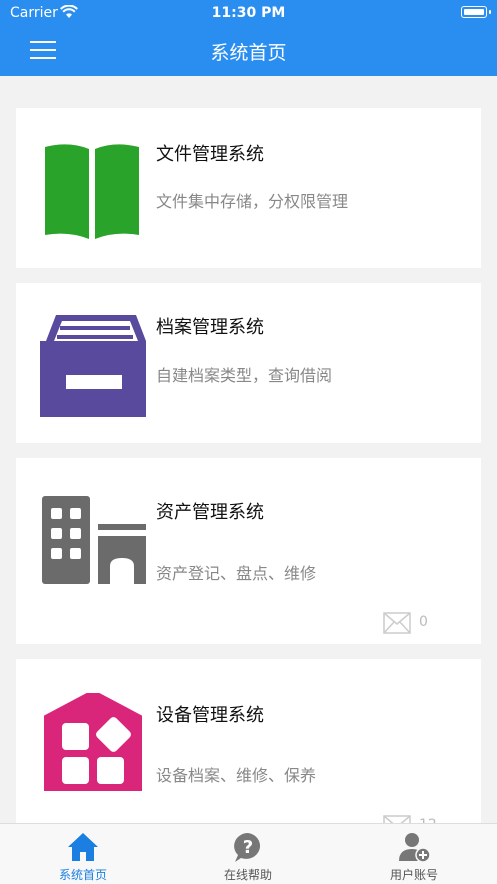 This screenshot has width=497, height=884. I want to click on buildings-icon, so click(94, 543).